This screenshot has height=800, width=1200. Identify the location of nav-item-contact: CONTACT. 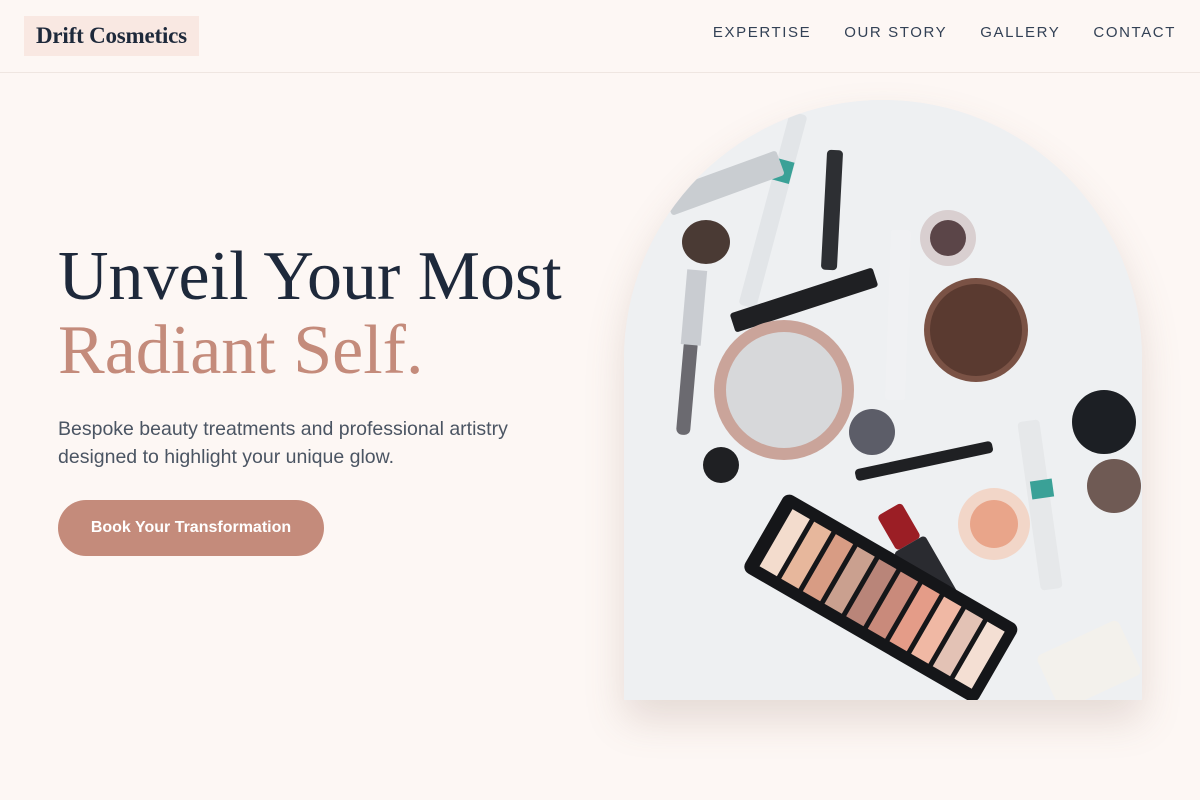
(1134, 32).